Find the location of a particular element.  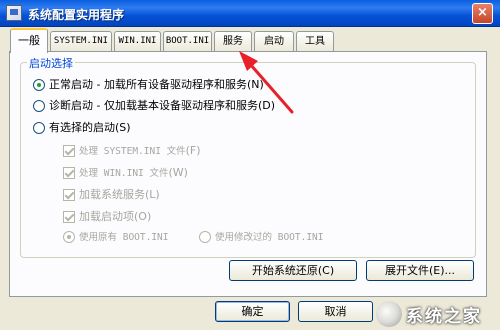

app-icon is located at coordinates (14, 13).